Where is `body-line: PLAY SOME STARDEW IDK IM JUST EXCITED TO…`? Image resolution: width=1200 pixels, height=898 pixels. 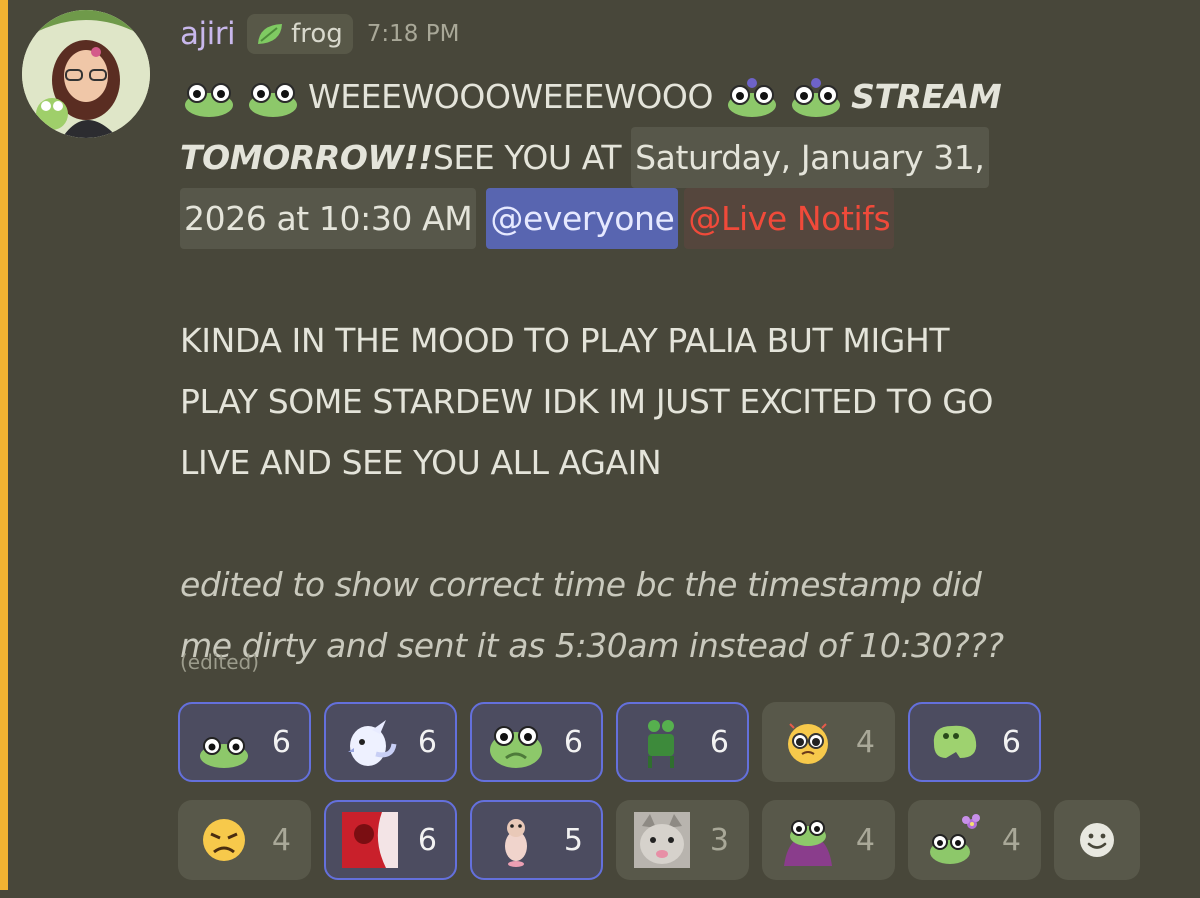
body-line: PLAY SOME STARDEW IDK IM JUST EXCITED TO… is located at coordinates (587, 401).